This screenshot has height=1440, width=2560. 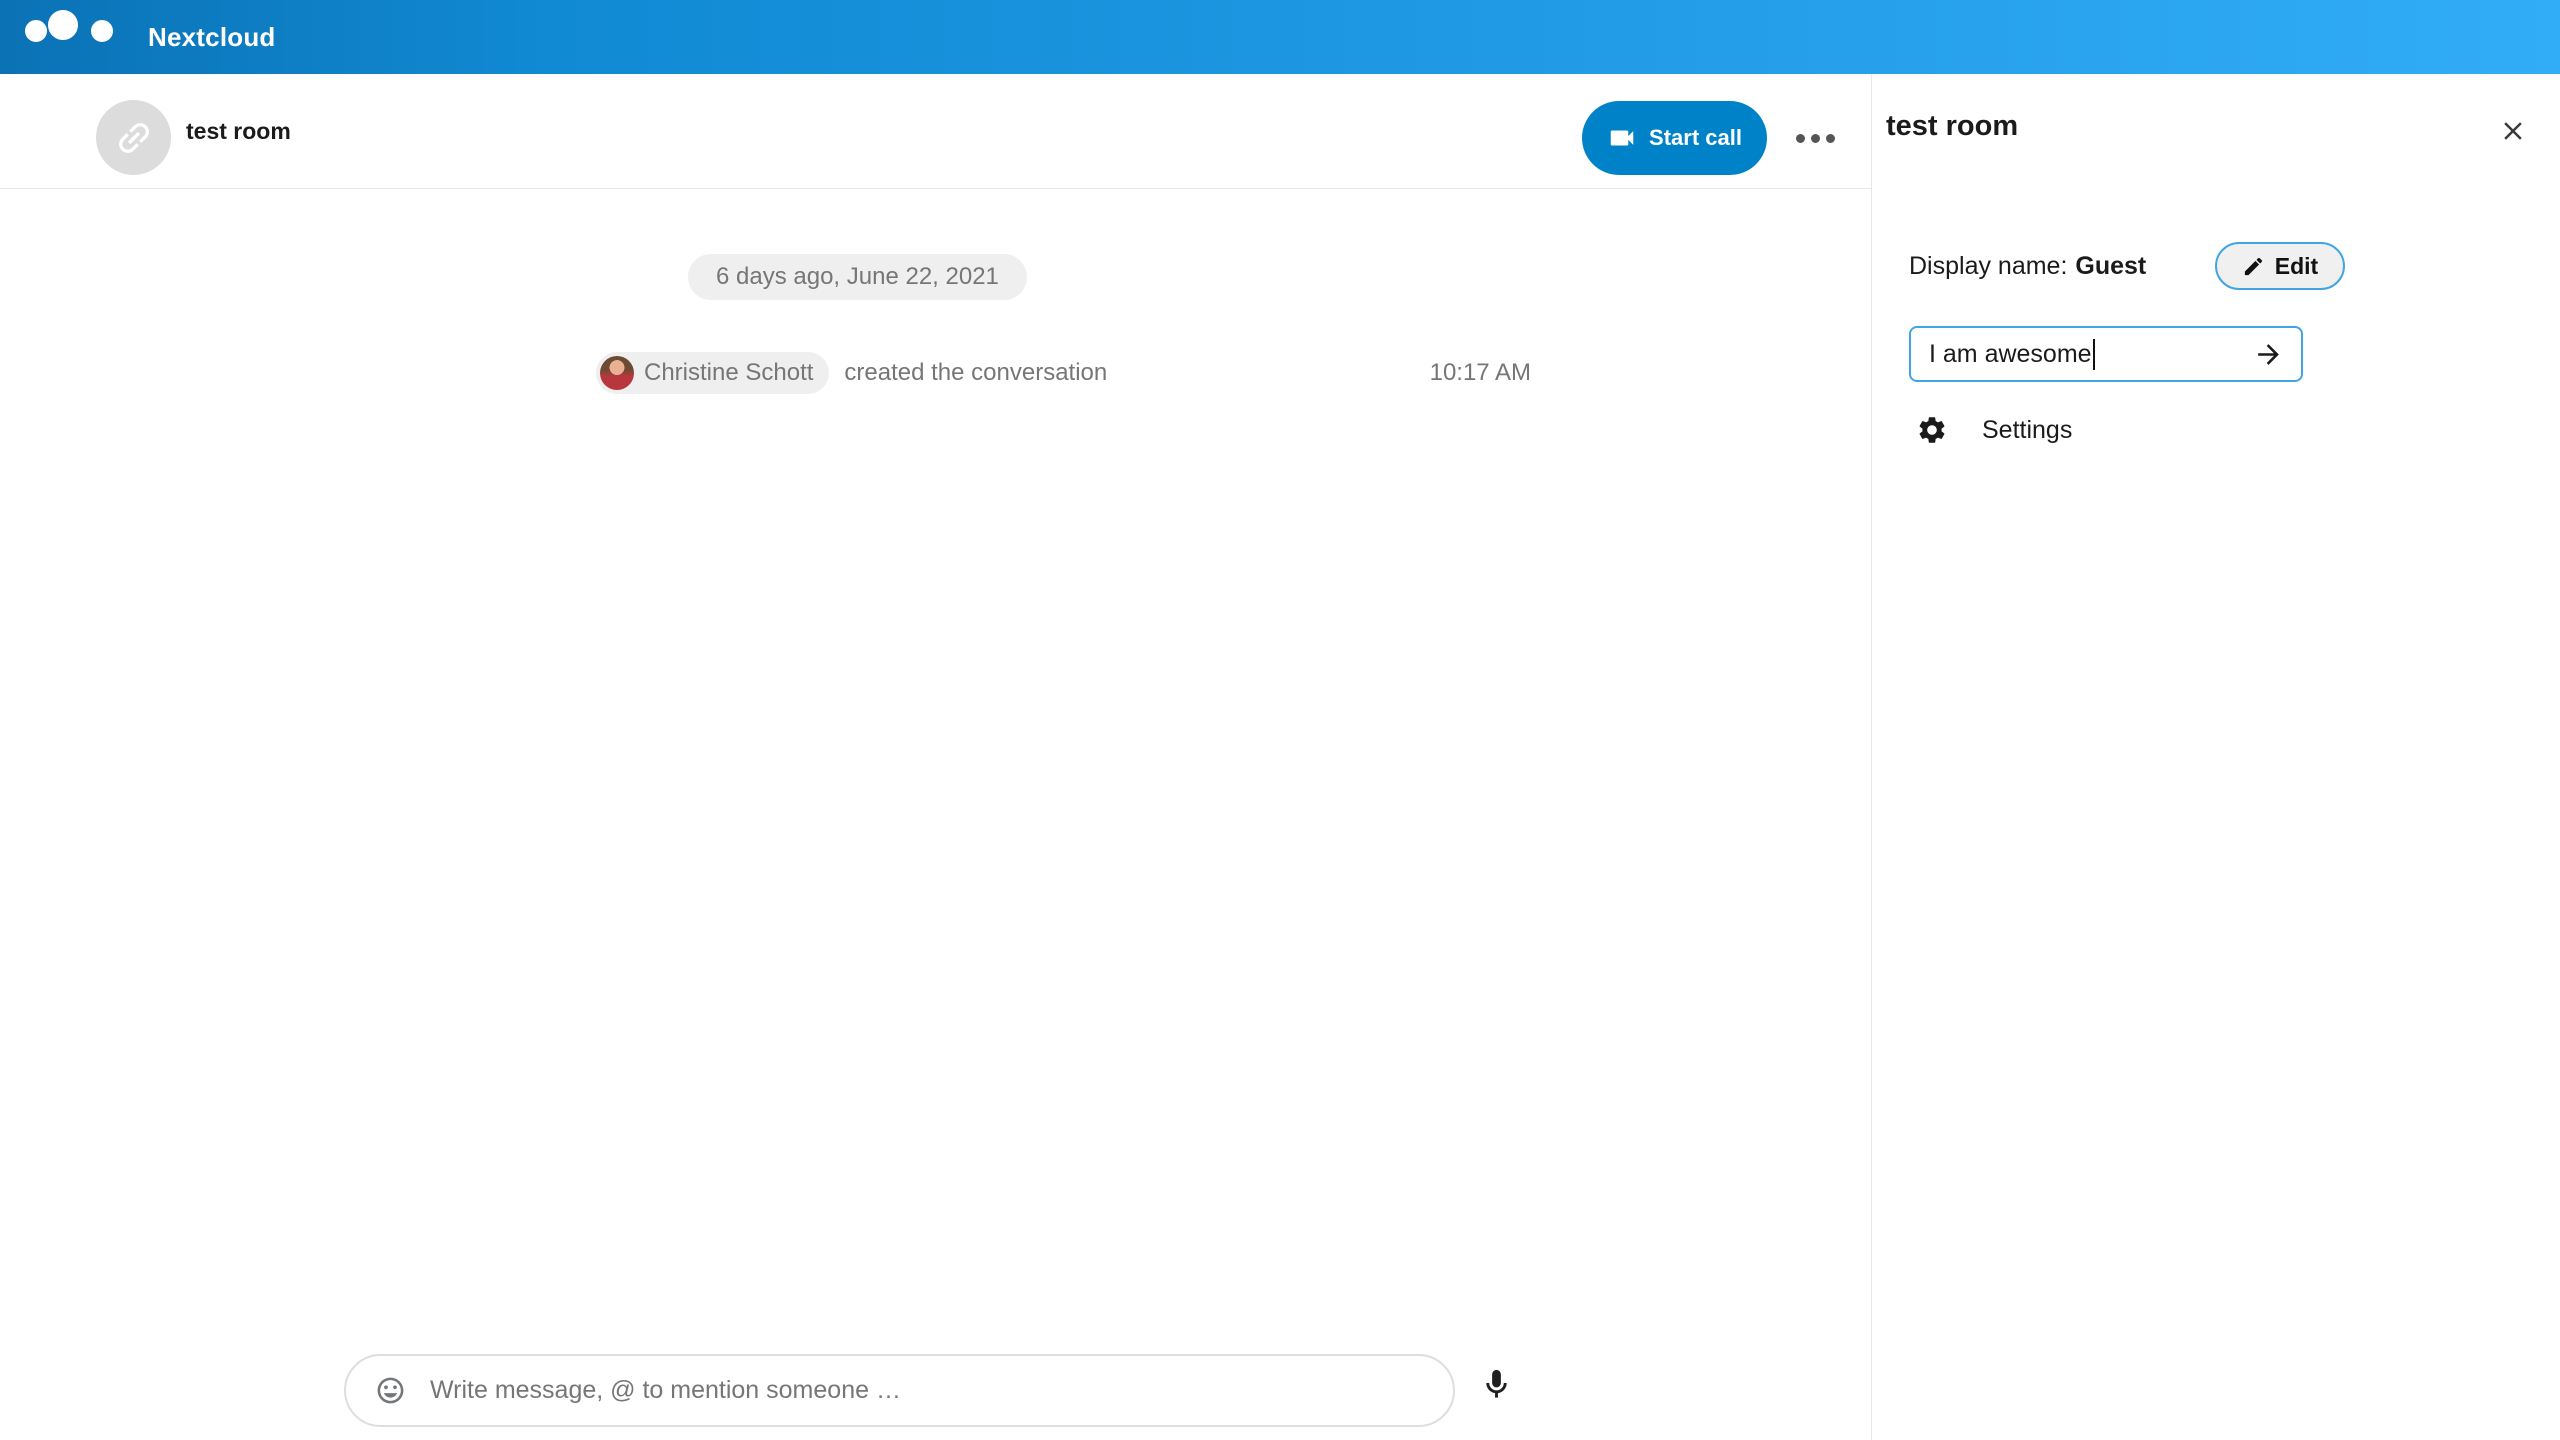 I want to click on gear-icon, so click(x=1932, y=430).